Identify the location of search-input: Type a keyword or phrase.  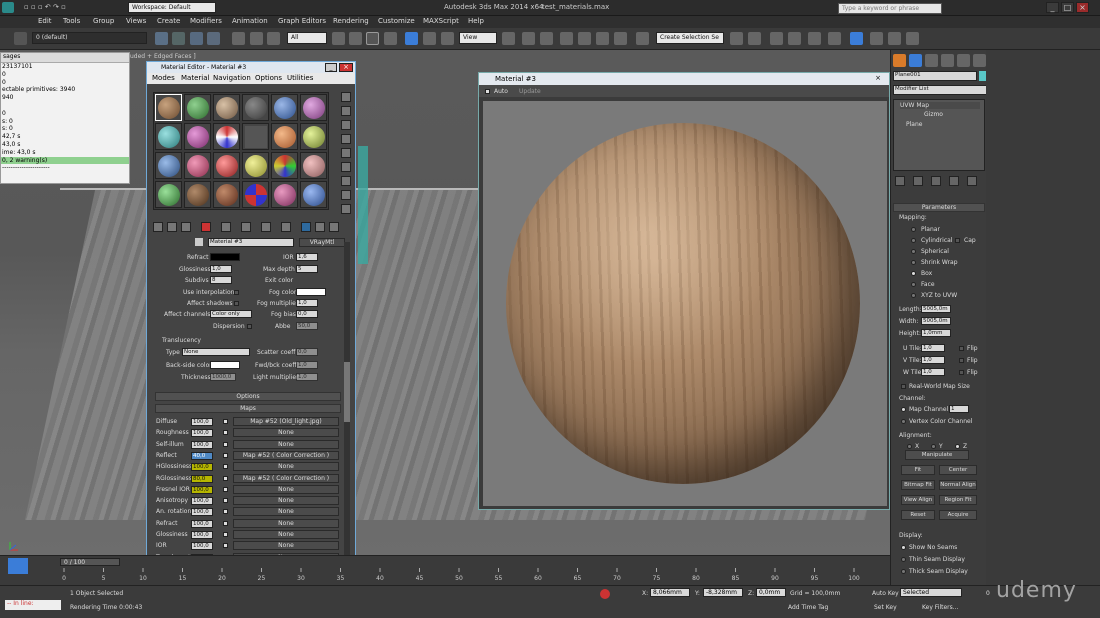
(890, 8).